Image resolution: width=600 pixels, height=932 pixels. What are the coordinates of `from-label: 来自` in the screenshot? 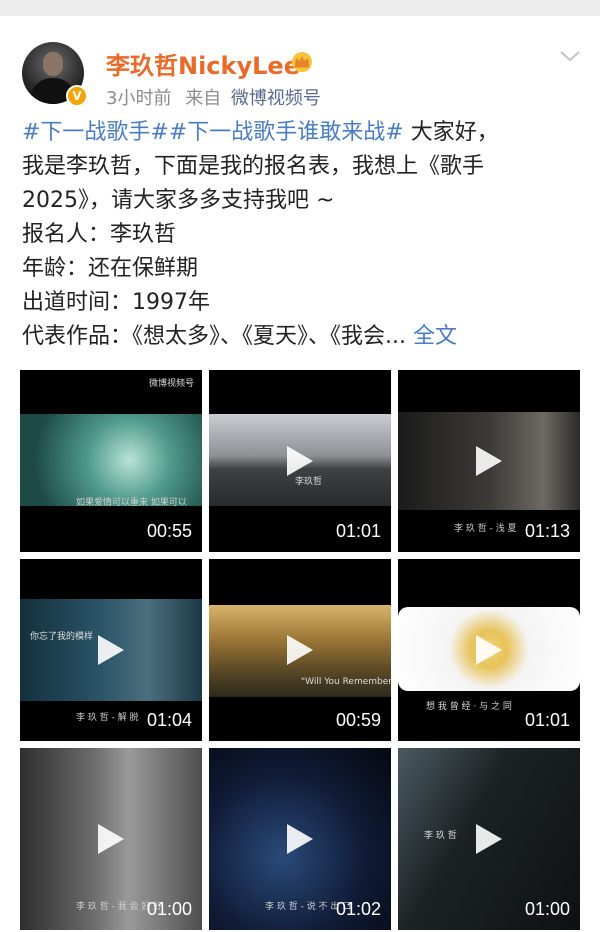 It's located at (203, 98).